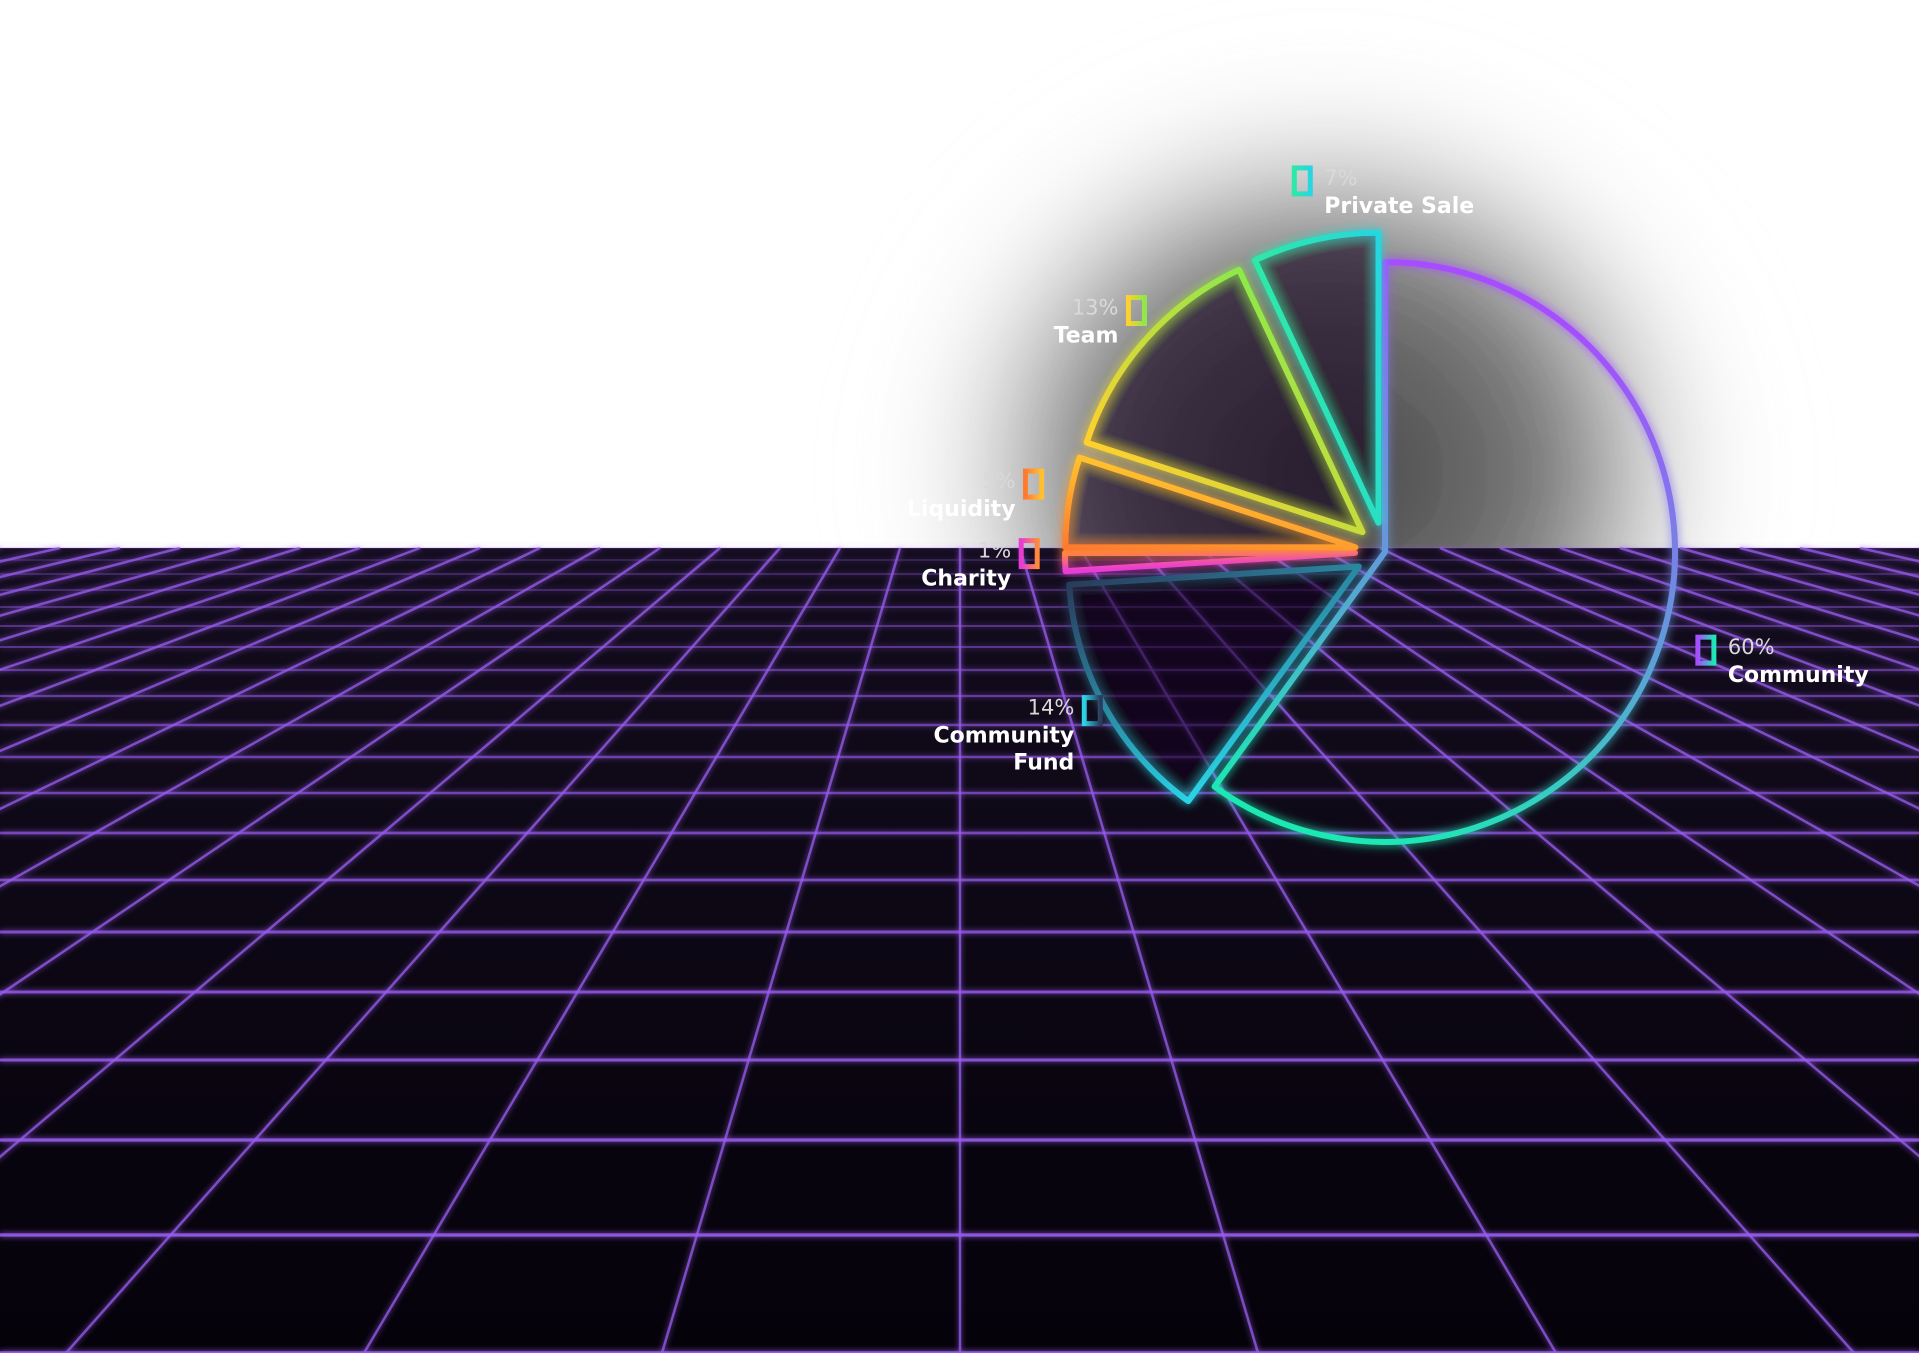 Image resolution: width=1919 pixels, height=1353 pixels. Describe the element at coordinates (1095, 308) in the screenshot. I see `slice-percent: 13%` at that location.